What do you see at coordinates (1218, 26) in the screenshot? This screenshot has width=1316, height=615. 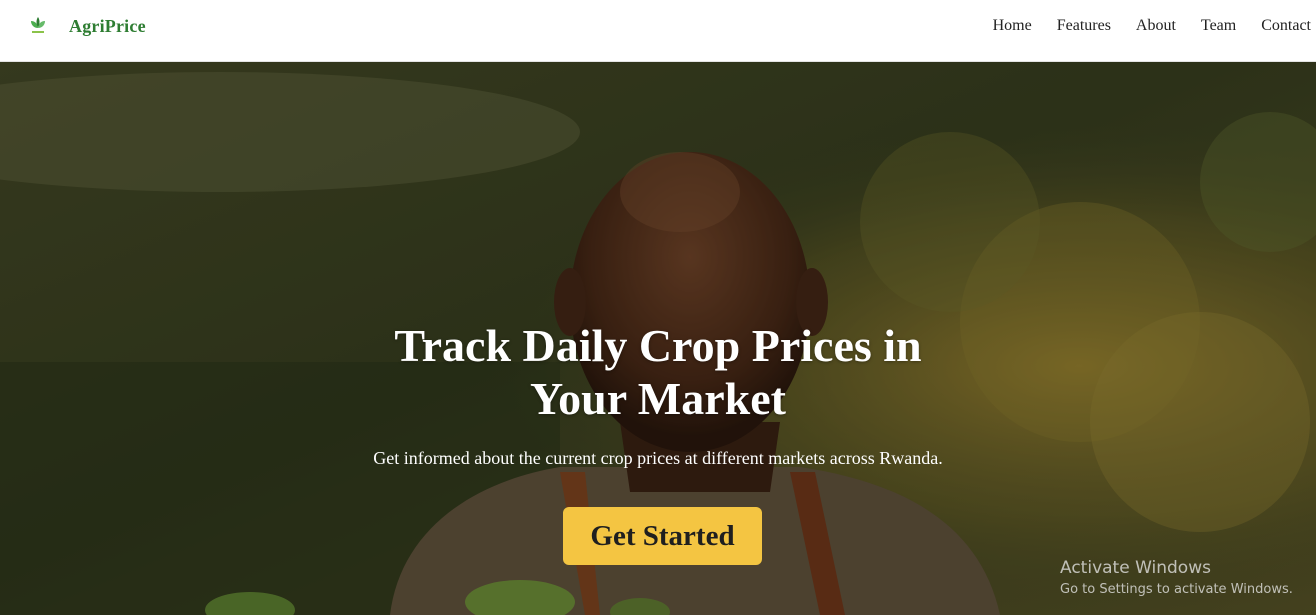 I see `nav-team-link: Team` at bounding box center [1218, 26].